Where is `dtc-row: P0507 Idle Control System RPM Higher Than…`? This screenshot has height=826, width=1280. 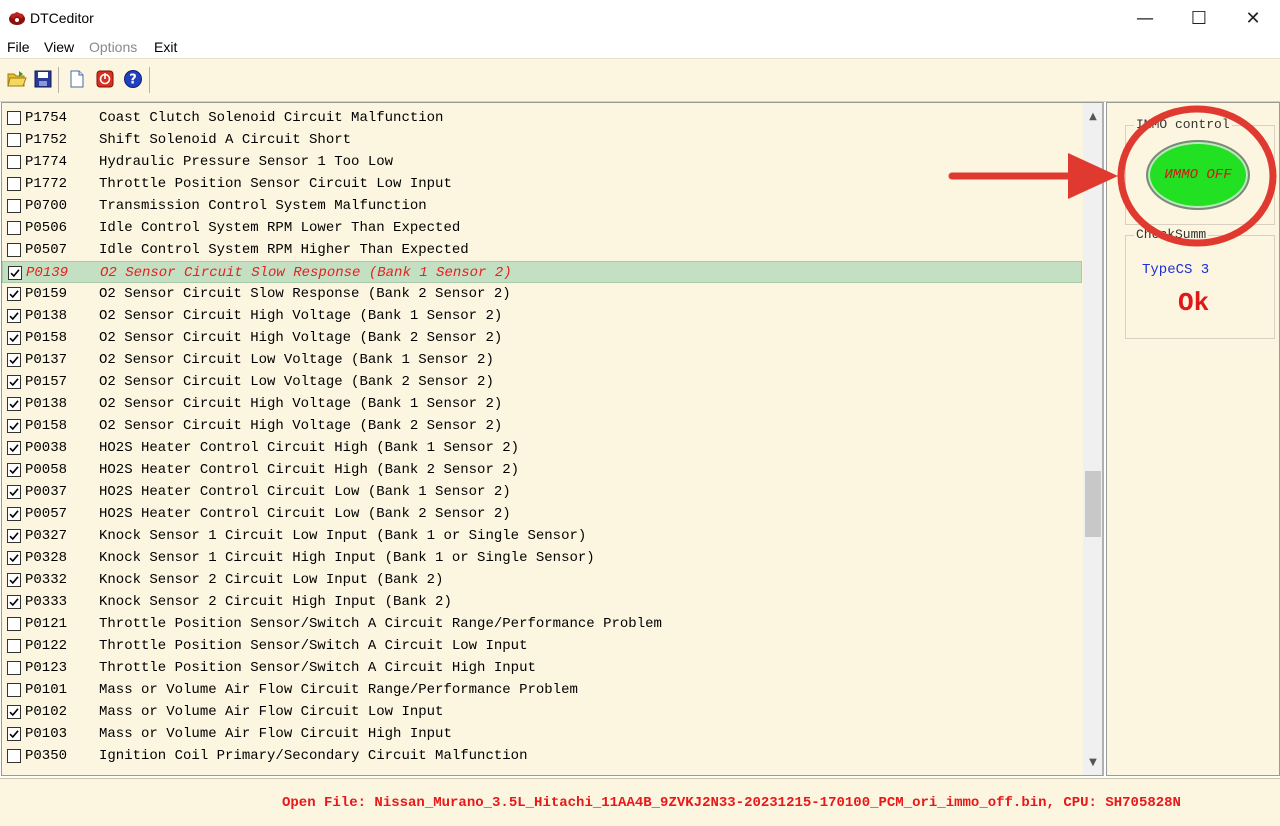
dtc-row: P0507 Idle Control System RPM Higher Than… is located at coordinates (542, 250).